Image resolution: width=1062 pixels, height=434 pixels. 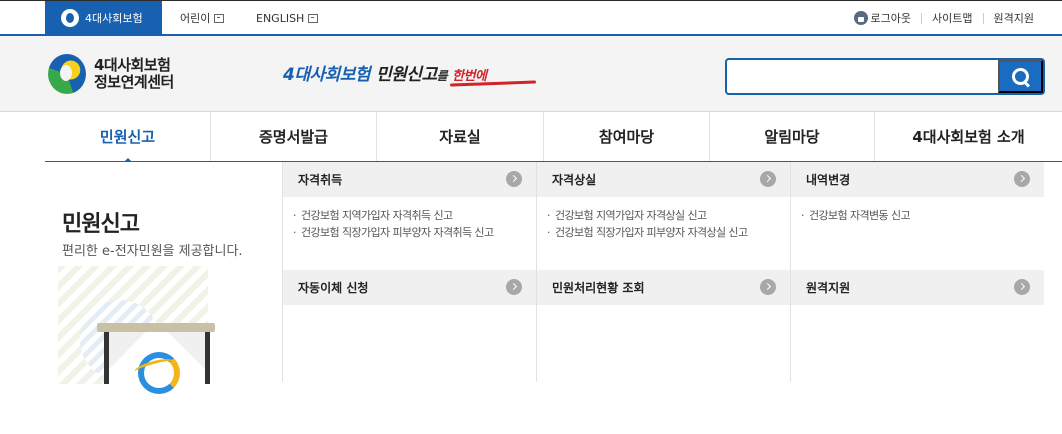 I want to click on lock-icon, so click(x=860, y=18).